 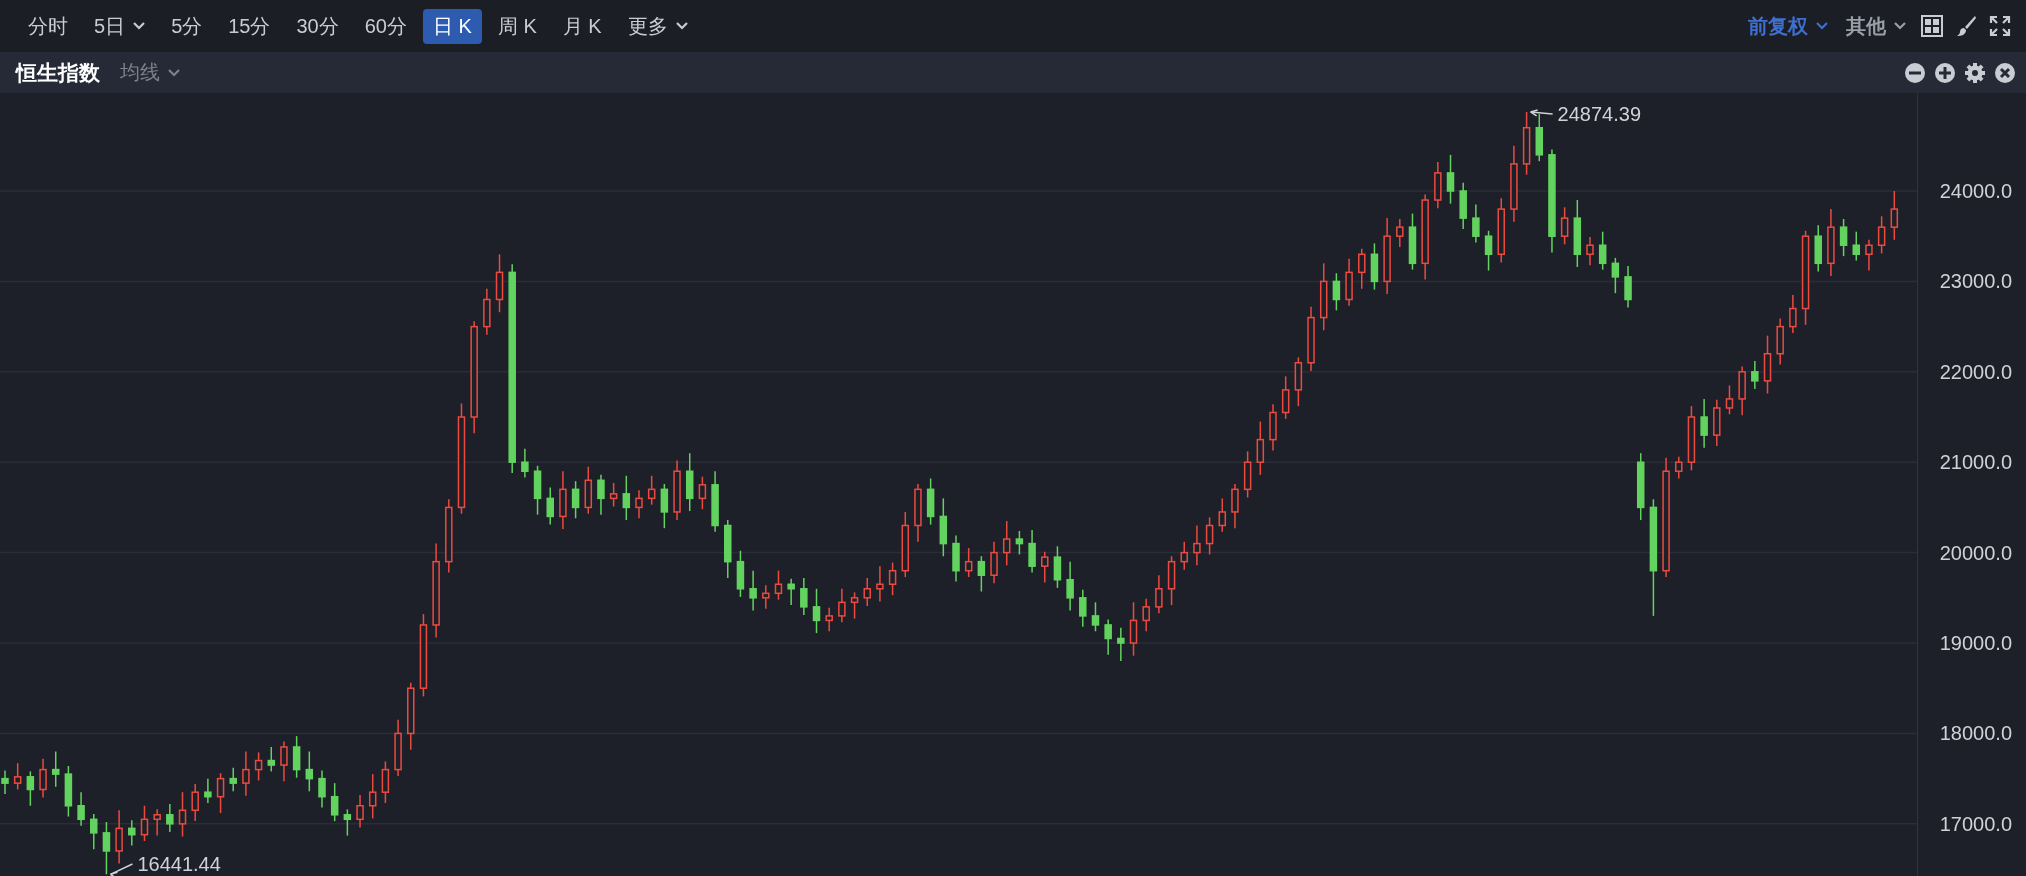 What do you see at coordinates (121, 869) in the screenshot?
I see `leader-line` at bounding box center [121, 869].